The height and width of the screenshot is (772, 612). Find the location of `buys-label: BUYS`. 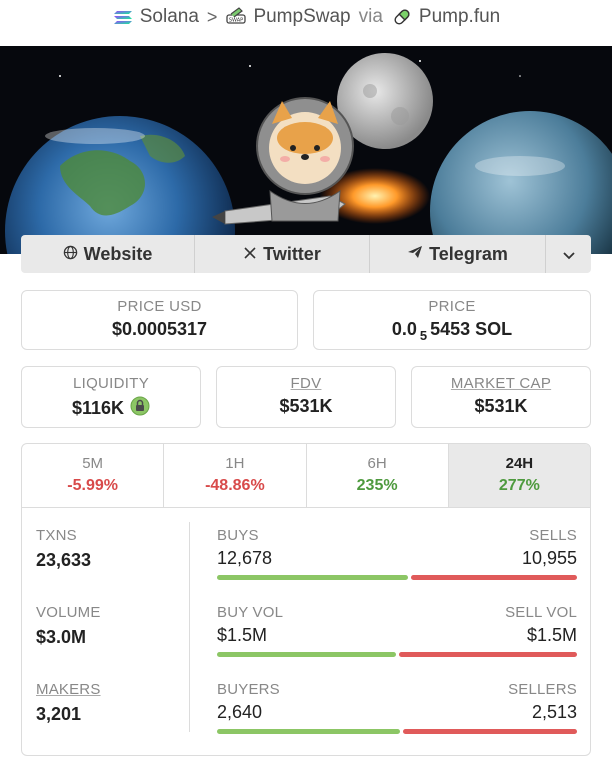

buys-label: BUYS is located at coordinates (238, 535).